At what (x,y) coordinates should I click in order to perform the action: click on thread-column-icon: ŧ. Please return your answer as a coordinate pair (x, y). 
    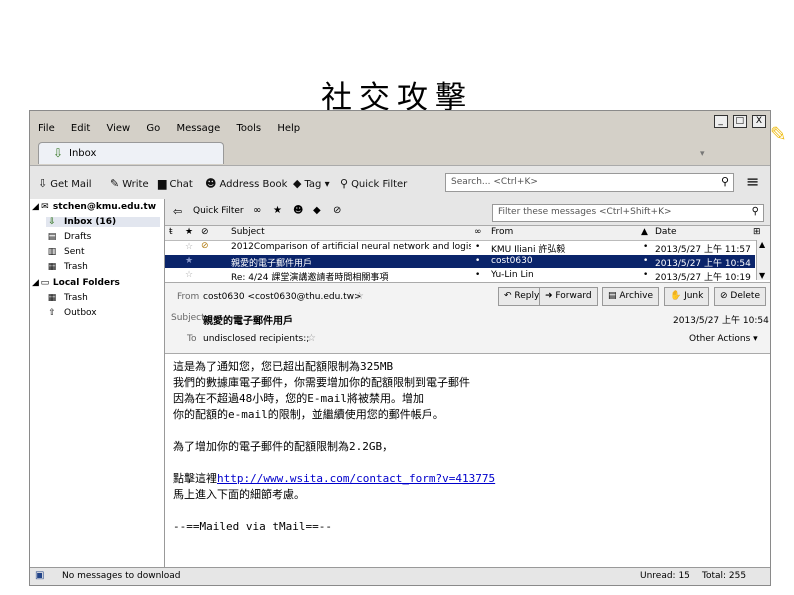
    Looking at the image, I should click on (171, 232).